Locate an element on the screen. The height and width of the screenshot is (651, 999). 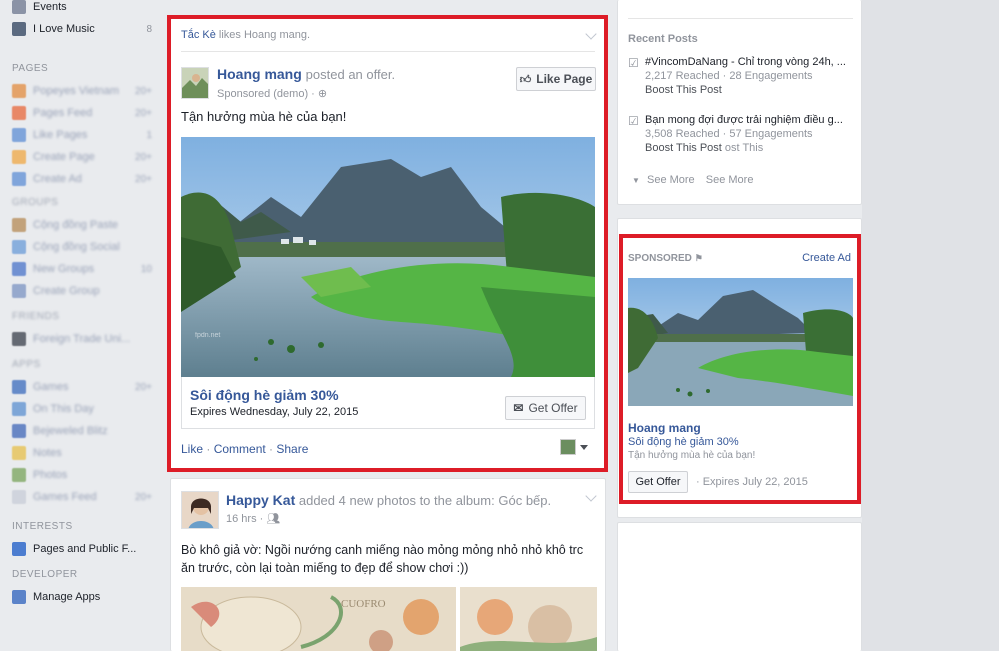
album-photo-1: CUOFRO is located at coordinates (318, 619).